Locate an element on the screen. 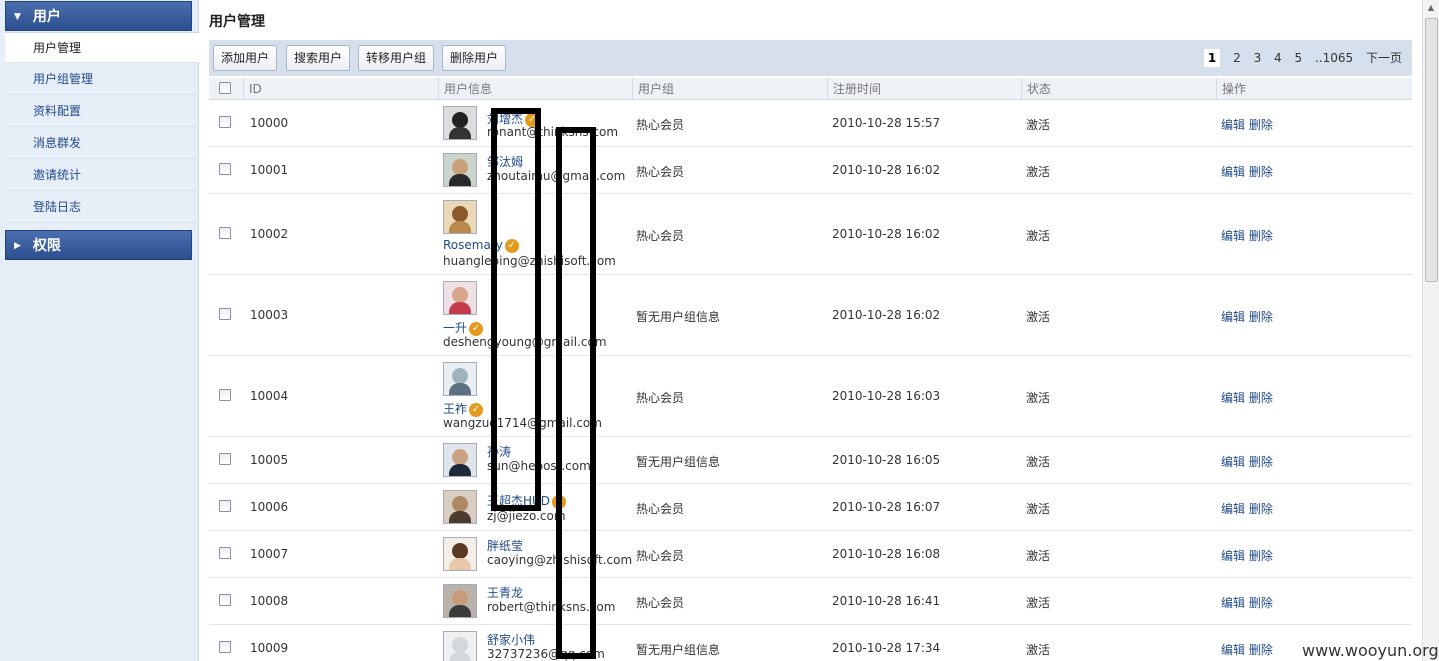 The height and width of the screenshot is (661, 1439). column-header-group: 用户组 is located at coordinates (653, 89).